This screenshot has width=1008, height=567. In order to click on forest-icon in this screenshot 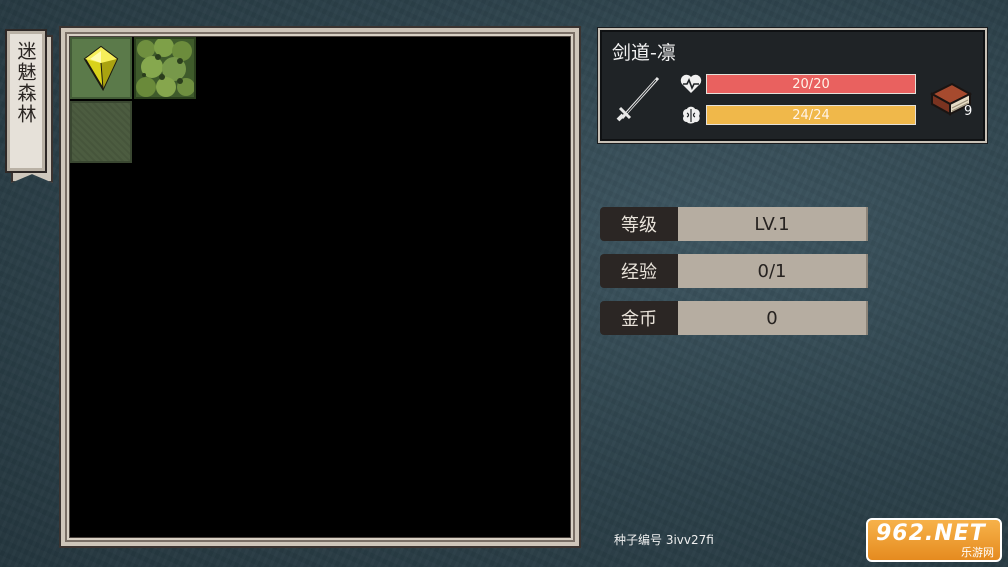, I will do `click(165, 68)`.